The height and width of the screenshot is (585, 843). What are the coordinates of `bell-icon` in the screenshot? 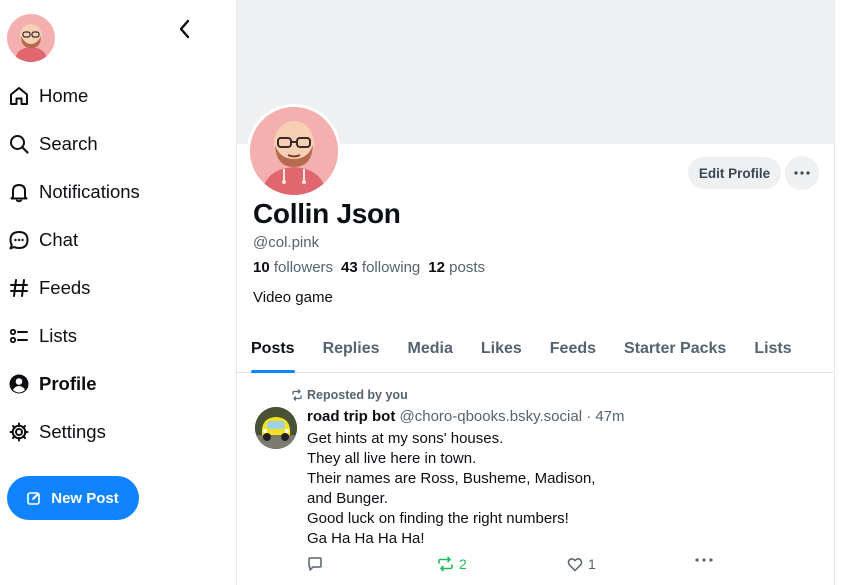 It's located at (19, 192).